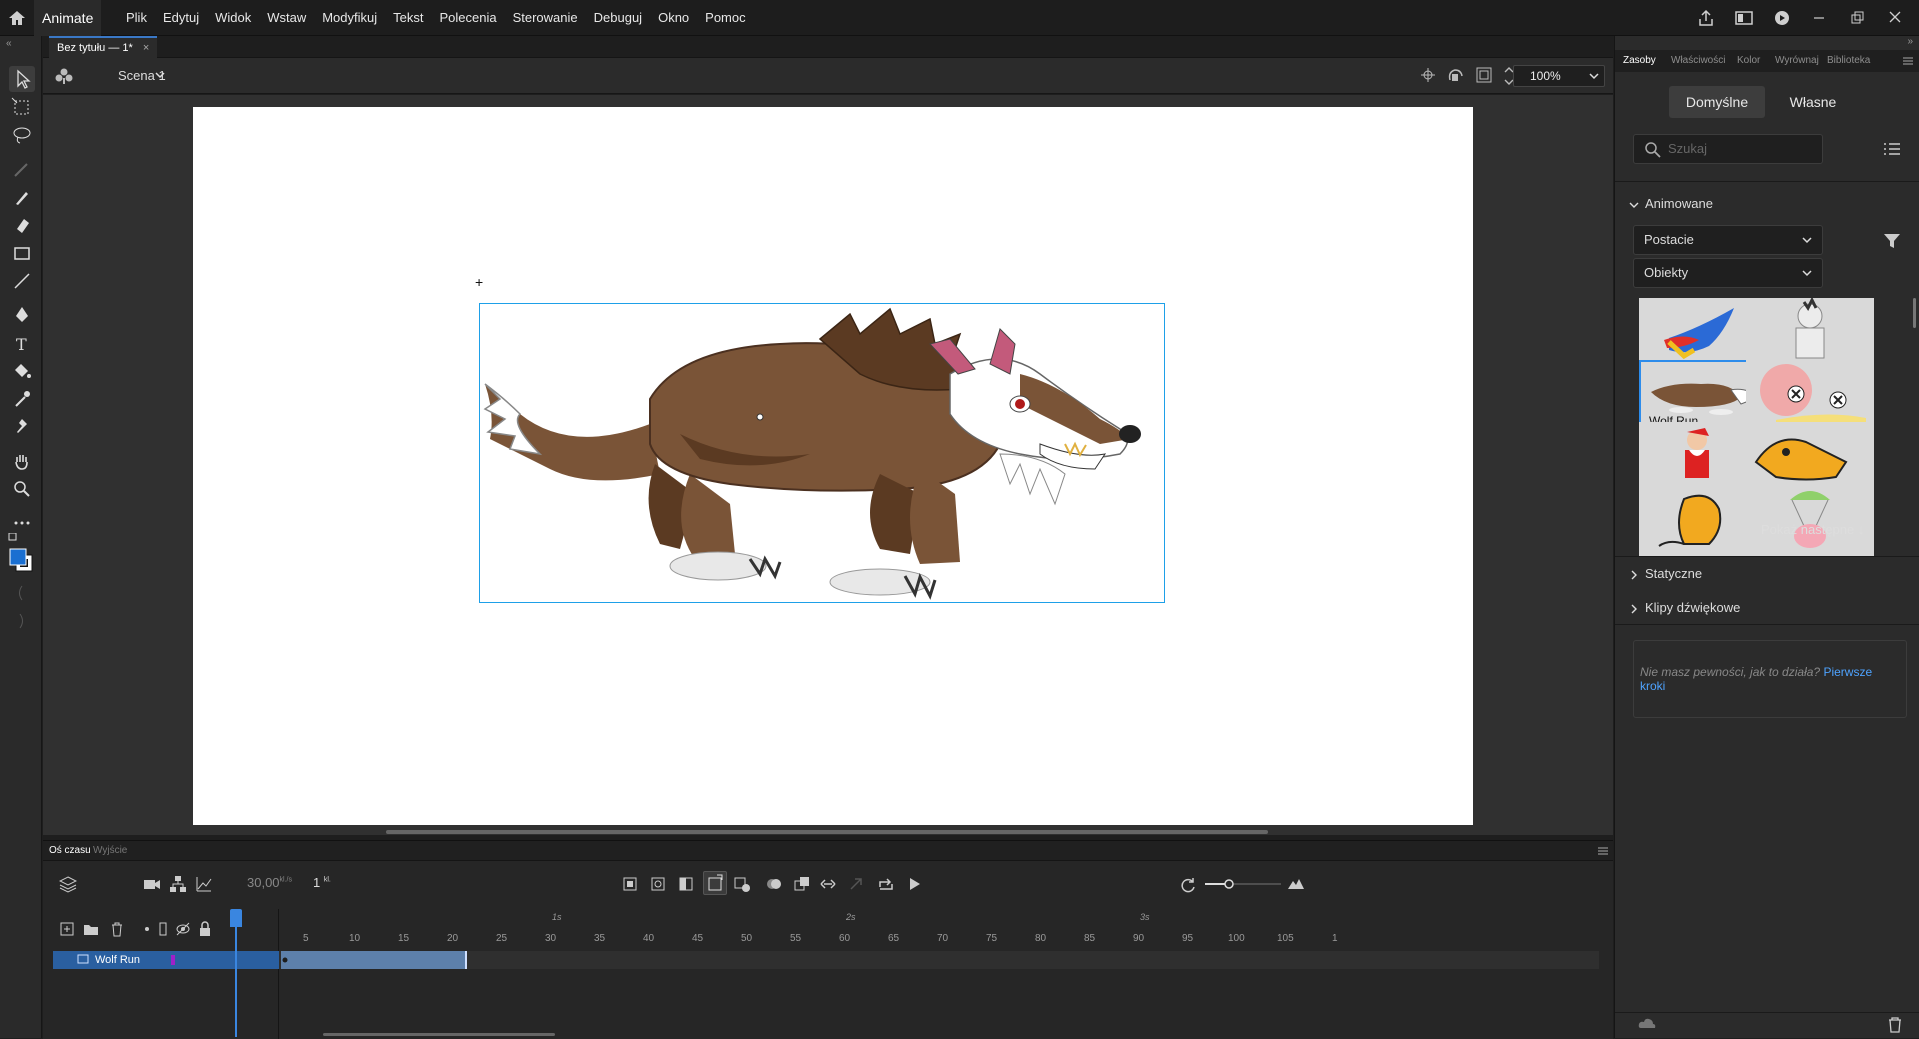 The width and height of the screenshot is (1919, 1039). Describe the element at coordinates (658, 884) in the screenshot. I see `insert-blank-keyframe-icon` at that location.